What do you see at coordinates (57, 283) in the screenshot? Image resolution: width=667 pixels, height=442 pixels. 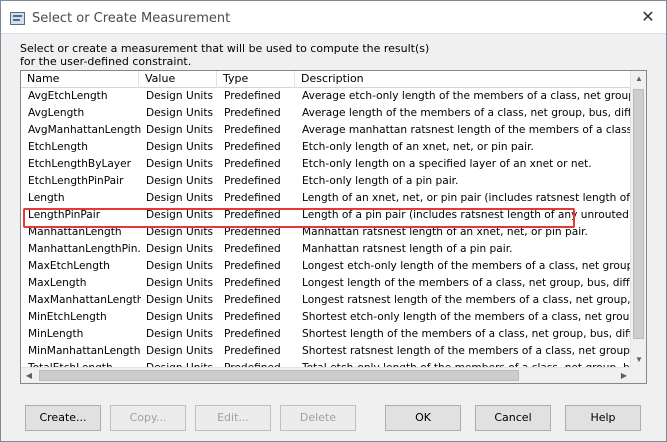 I see `cell-name: MaxLength` at bounding box center [57, 283].